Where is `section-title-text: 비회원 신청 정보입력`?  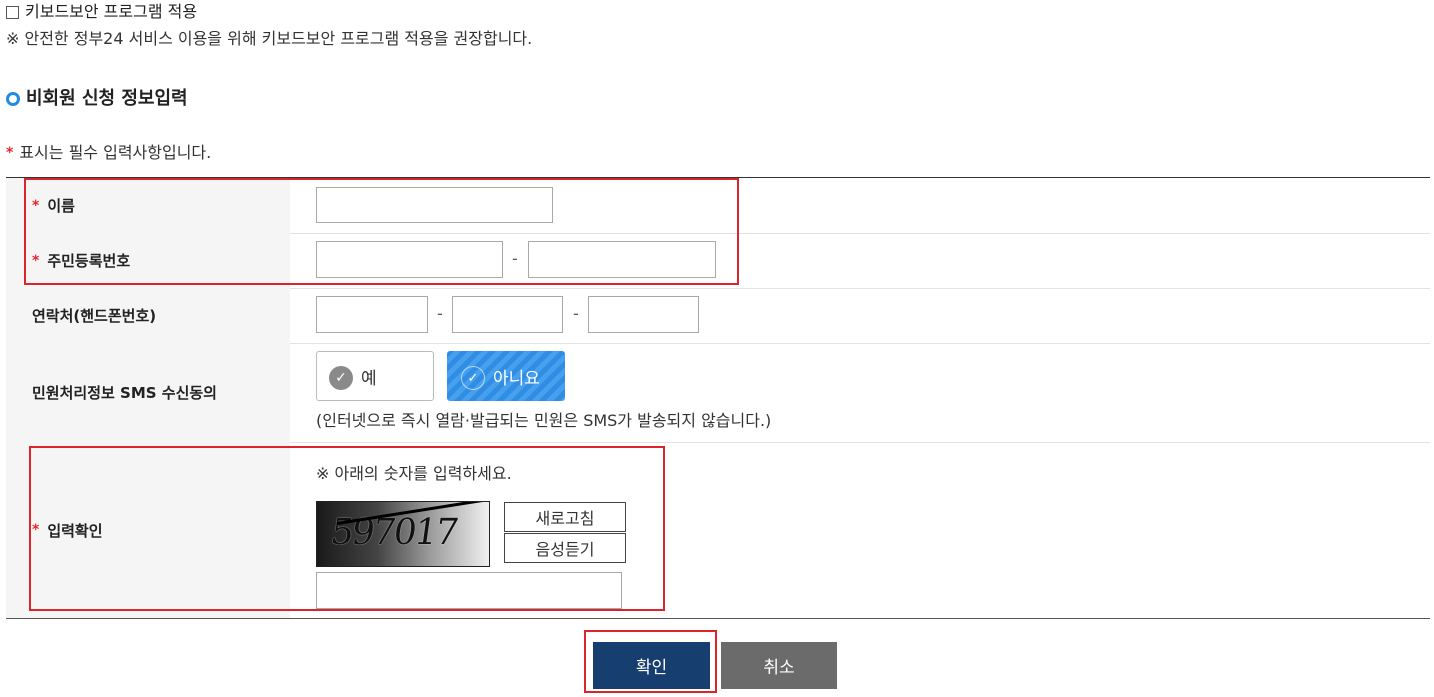 section-title-text: 비회원 신청 정보입력 is located at coordinates (107, 98).